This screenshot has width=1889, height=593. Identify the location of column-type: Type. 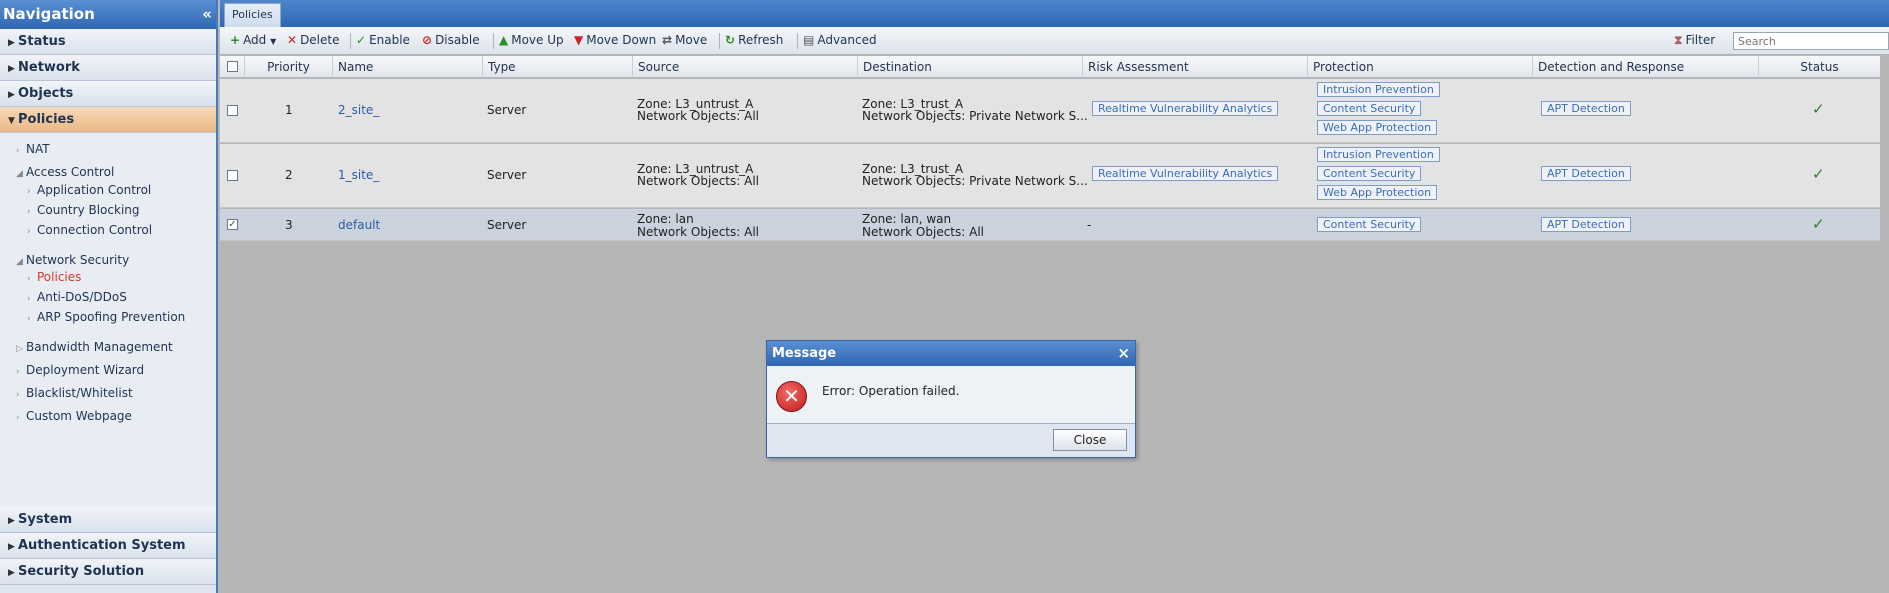
(557, 67).